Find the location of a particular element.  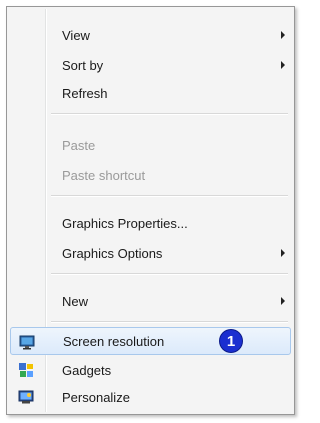

menu-item-label: Sort by is located at coordinates (83, 65).